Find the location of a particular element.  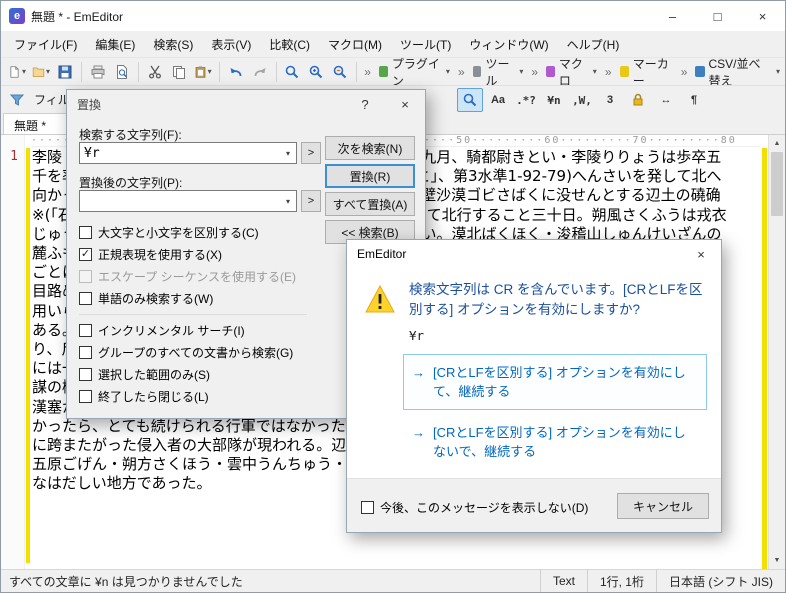

escape-sequence-toggle: ¥n is located at coordinates (554, 100).